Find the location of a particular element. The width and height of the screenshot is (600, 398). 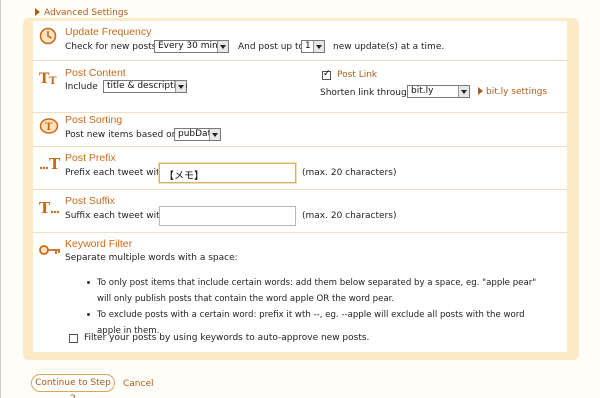

count-select: 1 is located at coordinates (313, 46).